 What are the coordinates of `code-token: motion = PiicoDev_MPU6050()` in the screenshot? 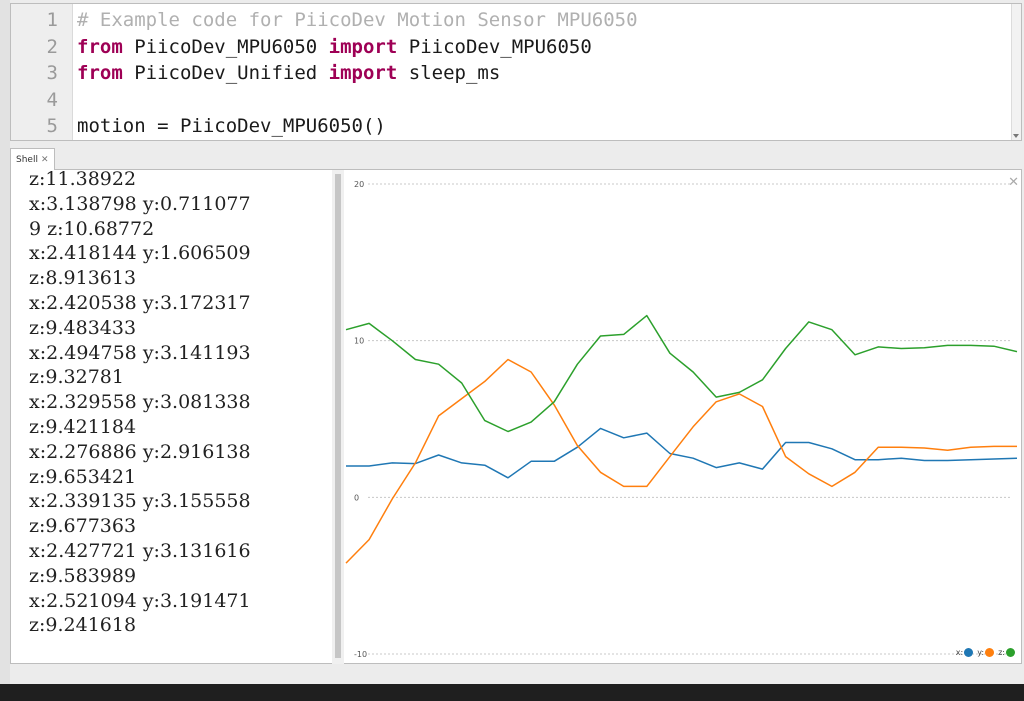 It's located at (231, 126).